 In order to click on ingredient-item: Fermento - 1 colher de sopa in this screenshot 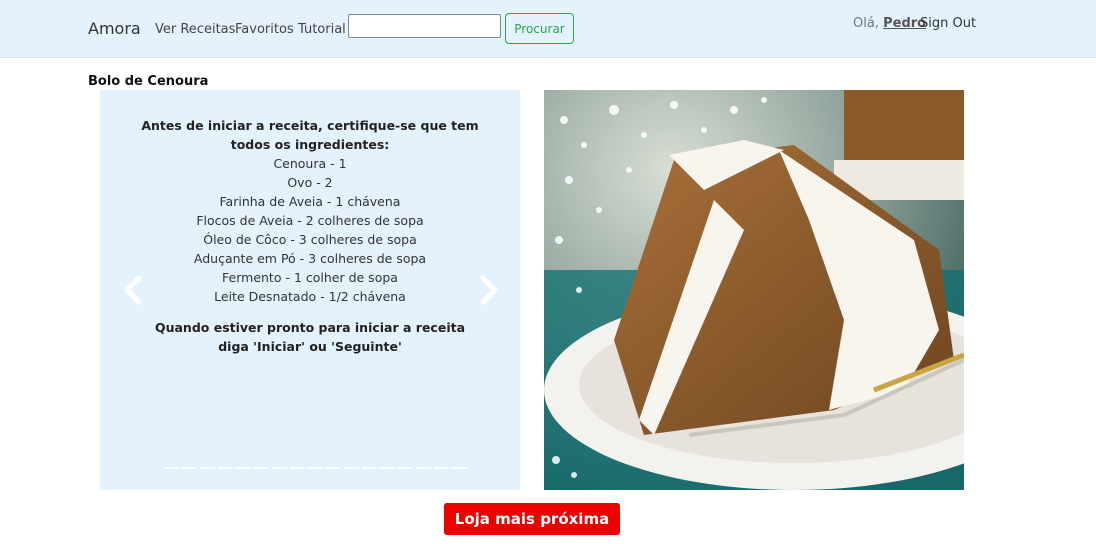, I will do `click(310, 277)`.